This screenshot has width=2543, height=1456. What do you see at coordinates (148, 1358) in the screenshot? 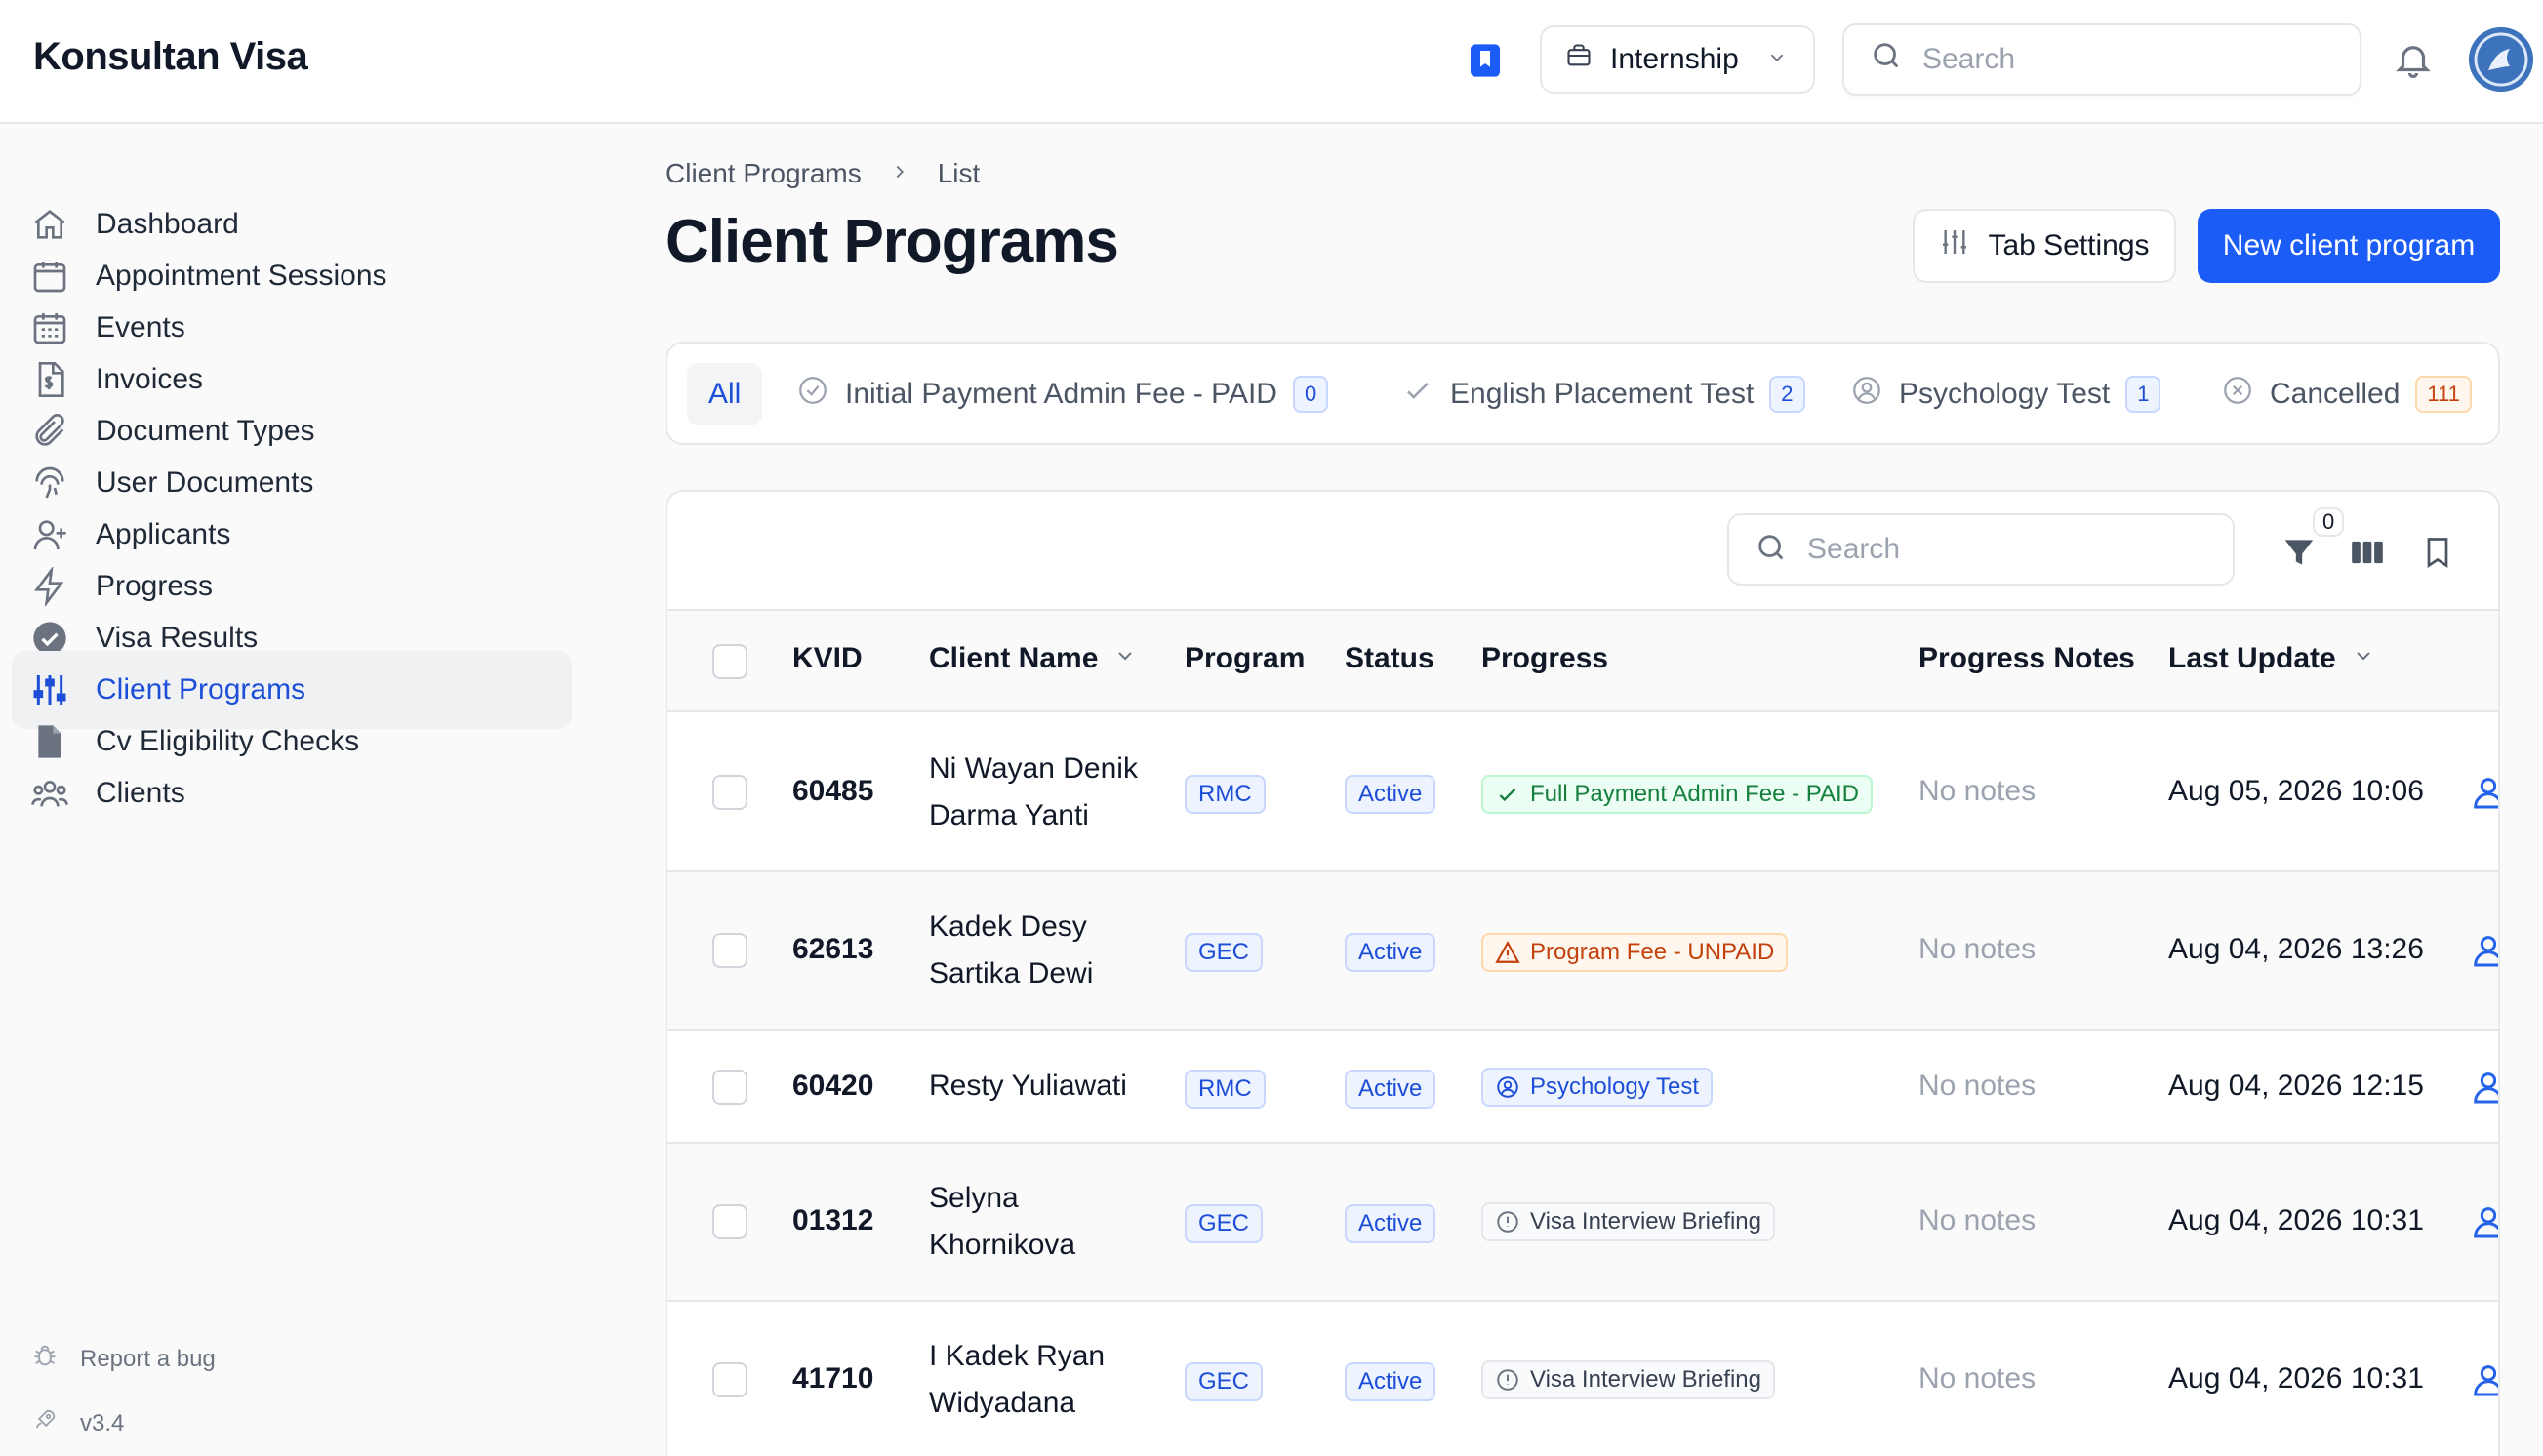
I see `report-bug-label: Report a bug` at bounding box center [148, 1358].